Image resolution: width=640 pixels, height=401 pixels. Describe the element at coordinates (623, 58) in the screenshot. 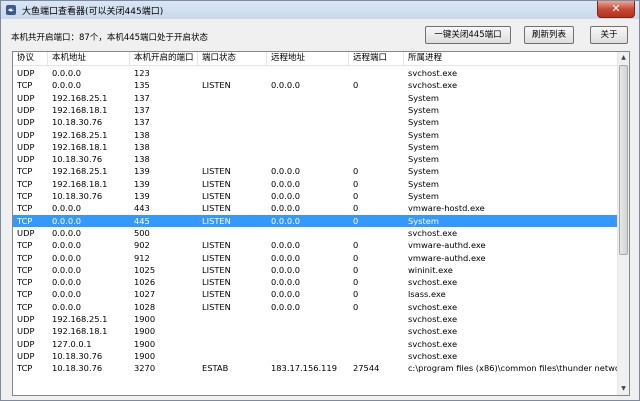

I see `scroll-up-icon: ▲` at that location.